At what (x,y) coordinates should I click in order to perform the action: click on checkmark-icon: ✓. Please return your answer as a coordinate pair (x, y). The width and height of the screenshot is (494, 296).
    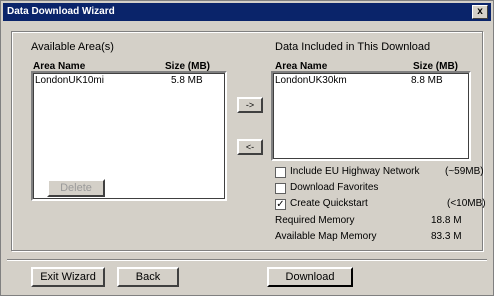
    Looking at the image, I should click on (280, 204).